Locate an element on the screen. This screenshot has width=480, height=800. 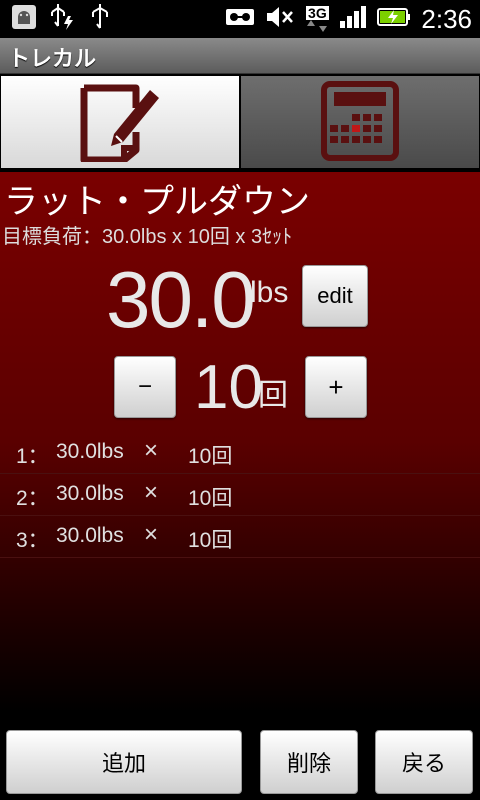
set-row: 2： 30.0lbs × 10回 is located at coordinates (240, 495).